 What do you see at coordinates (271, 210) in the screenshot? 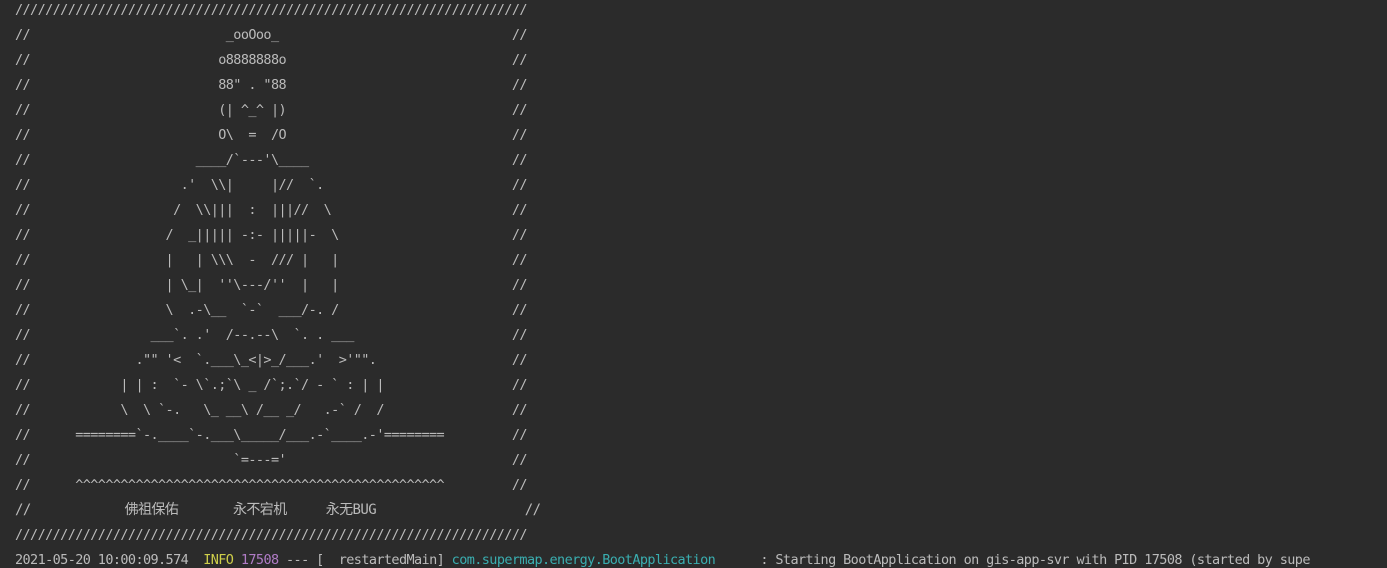
I see `banner-line: // / \\||| : |||// \ //` at bounding box center [271, 210].